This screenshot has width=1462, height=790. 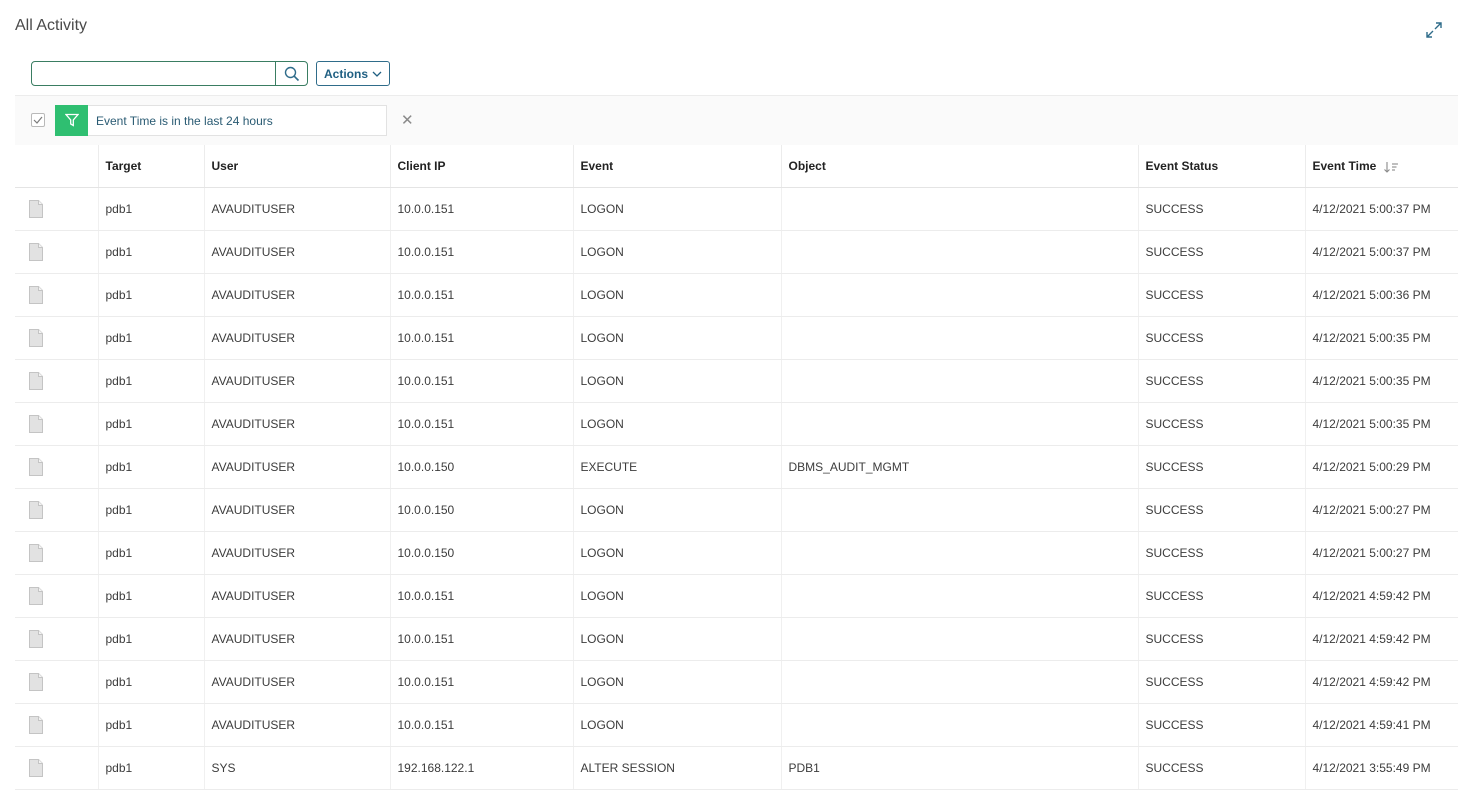 I want to click on filter-remove-icon: ✕, so click(x=407, y=120).